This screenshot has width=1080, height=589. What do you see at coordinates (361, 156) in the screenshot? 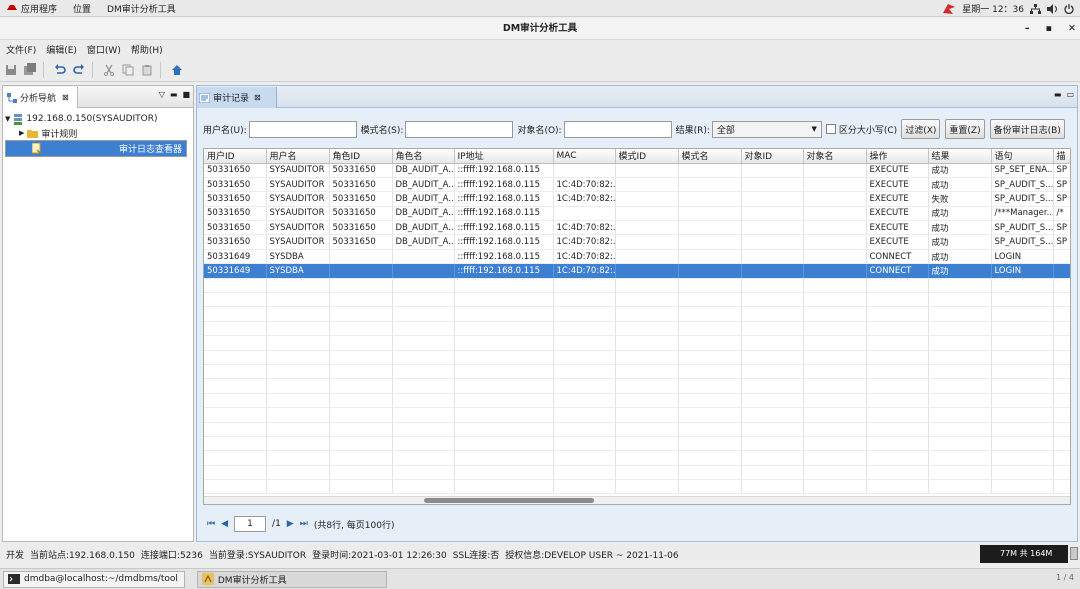
I see `column-header: 角色ID` at bounding box center [361, 156].